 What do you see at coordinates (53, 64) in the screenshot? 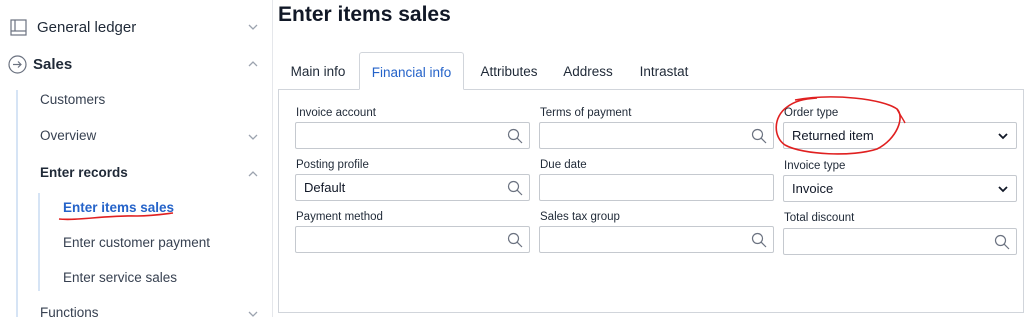
I see `sidebar-item-label: Sales` at bounding box center [53, 64].